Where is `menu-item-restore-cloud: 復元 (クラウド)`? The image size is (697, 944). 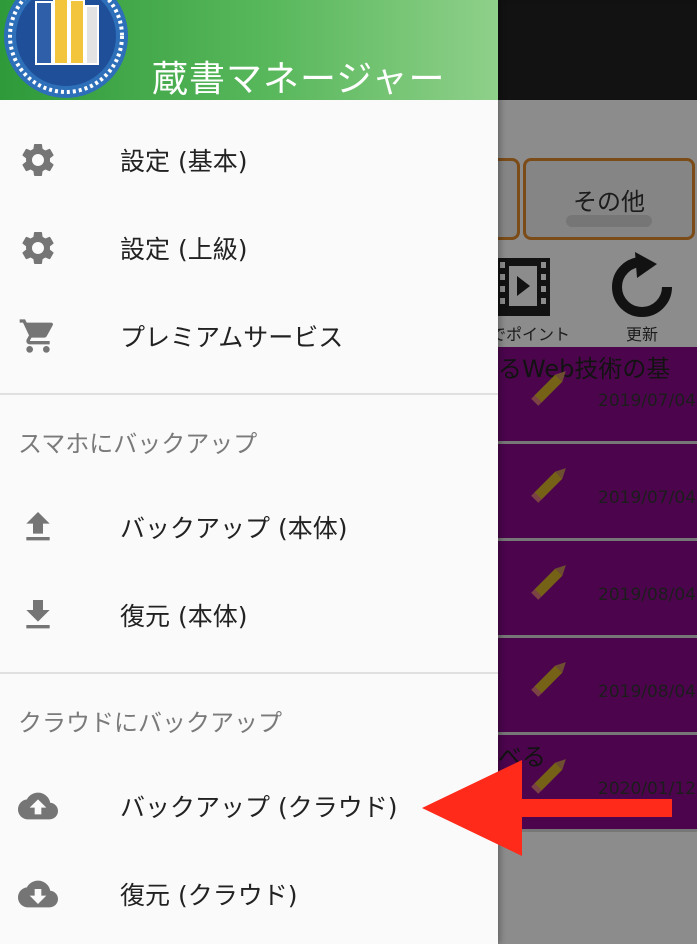
menu-item-restore-cloud: 復元 (クラウド) is located at coordinates (249, 894).